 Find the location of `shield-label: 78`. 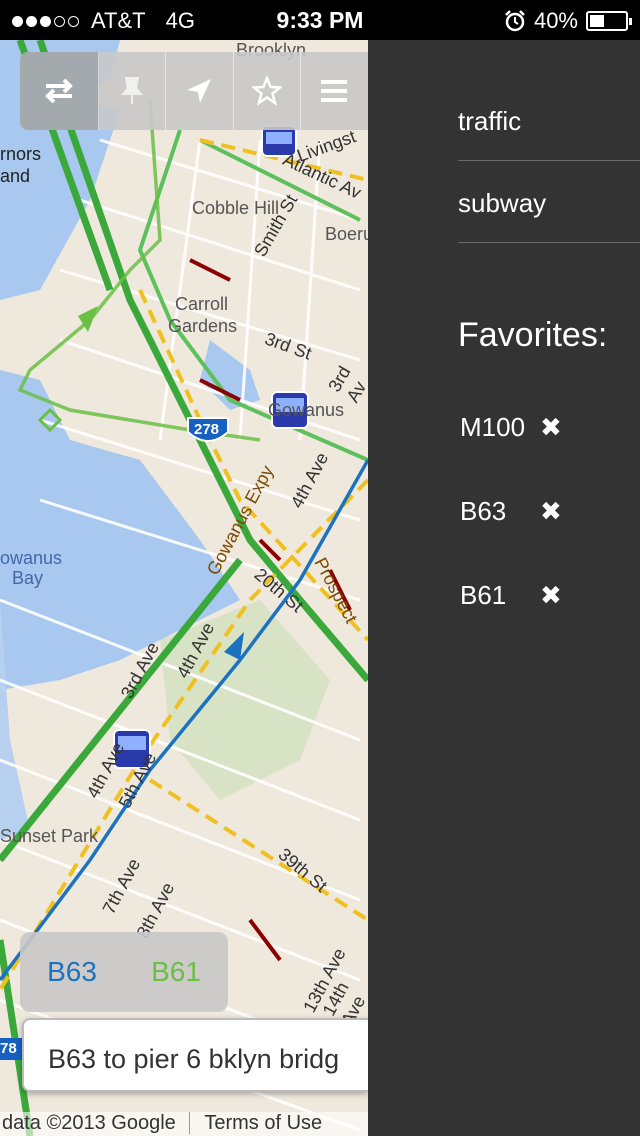

shield-label: 78 is located at coordinates (8, 1048).